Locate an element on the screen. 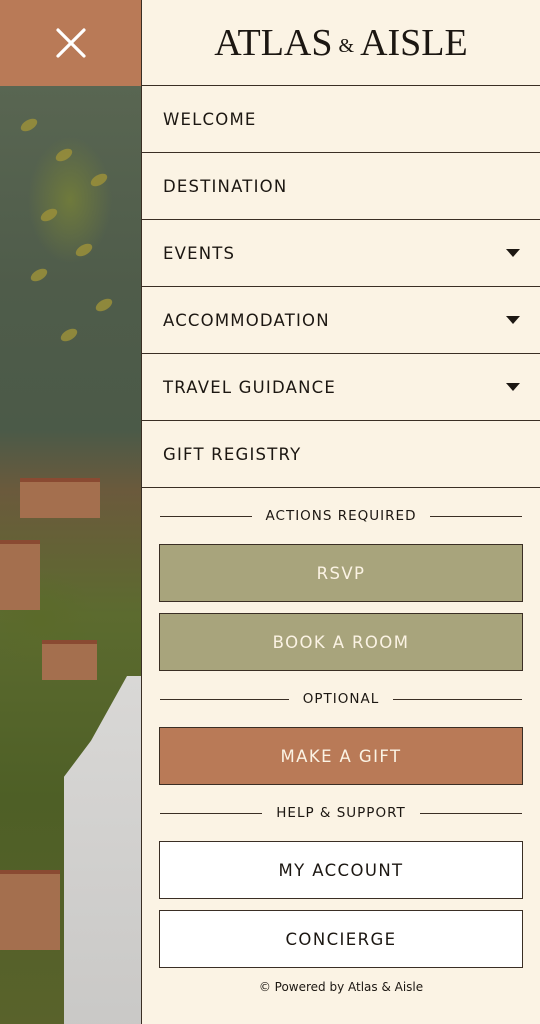 Image resolution: width=540 pixels, height=1024 pixels. my-account-button: MY ACCOUNT is located at coordinates (341, 870).